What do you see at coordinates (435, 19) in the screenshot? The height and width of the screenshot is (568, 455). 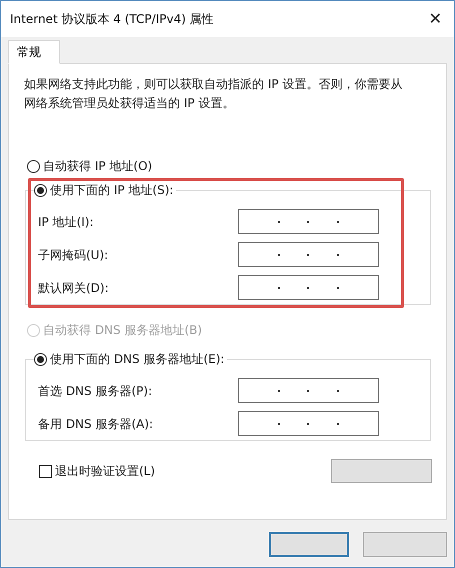 I see `close-button: ✕` at bounding box center [435, 19].